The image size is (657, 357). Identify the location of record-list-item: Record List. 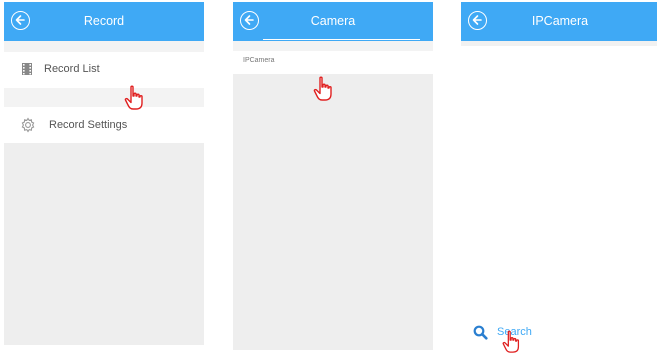
(104, 70).